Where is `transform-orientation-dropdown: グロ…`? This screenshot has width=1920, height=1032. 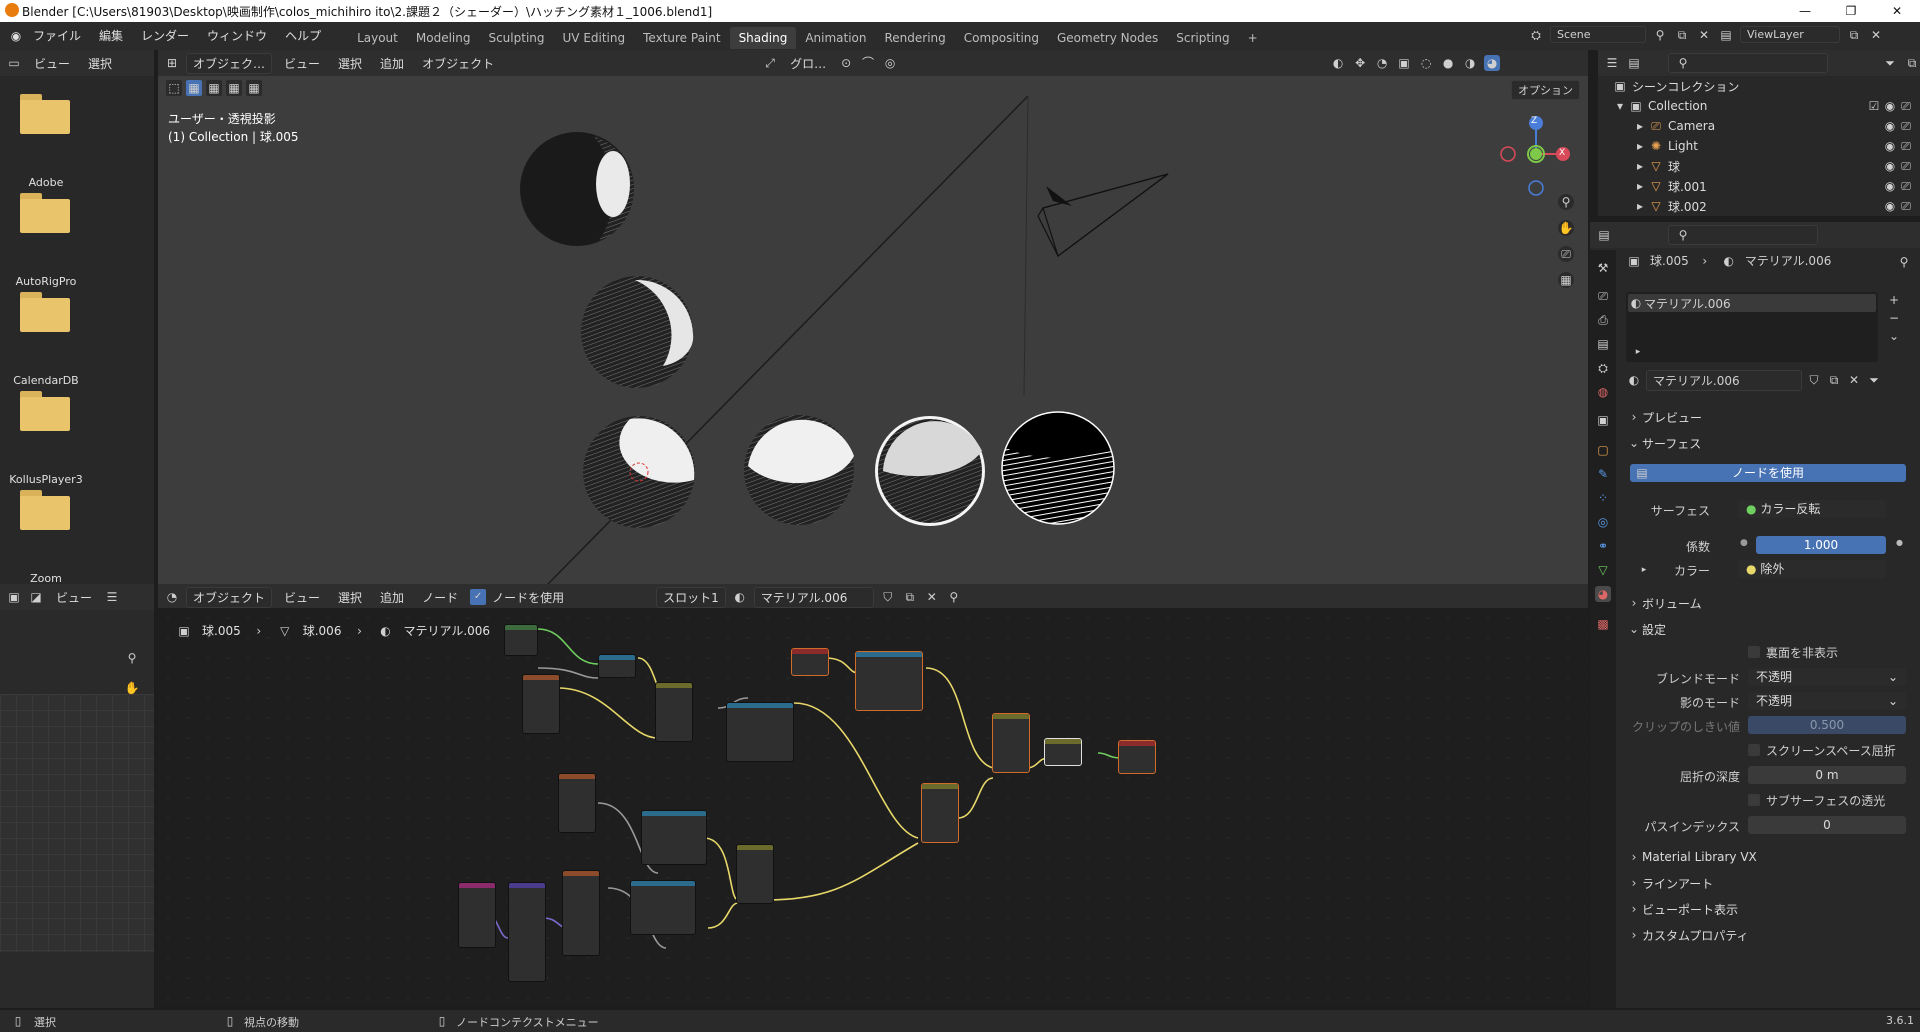 transform-orientation-dropdown: グロ… is located at coordinates (808, 63).